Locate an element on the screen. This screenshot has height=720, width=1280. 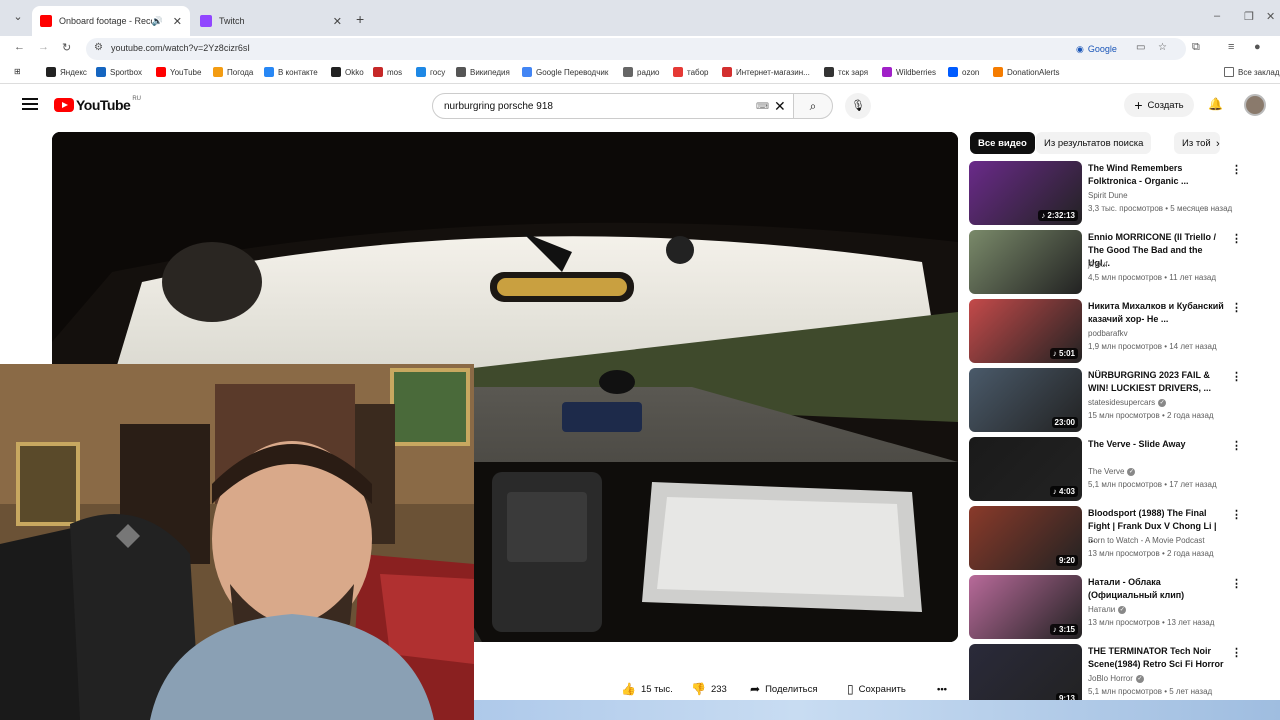
youtube-logo: YouTube RU is located at coordinates (97, 104).